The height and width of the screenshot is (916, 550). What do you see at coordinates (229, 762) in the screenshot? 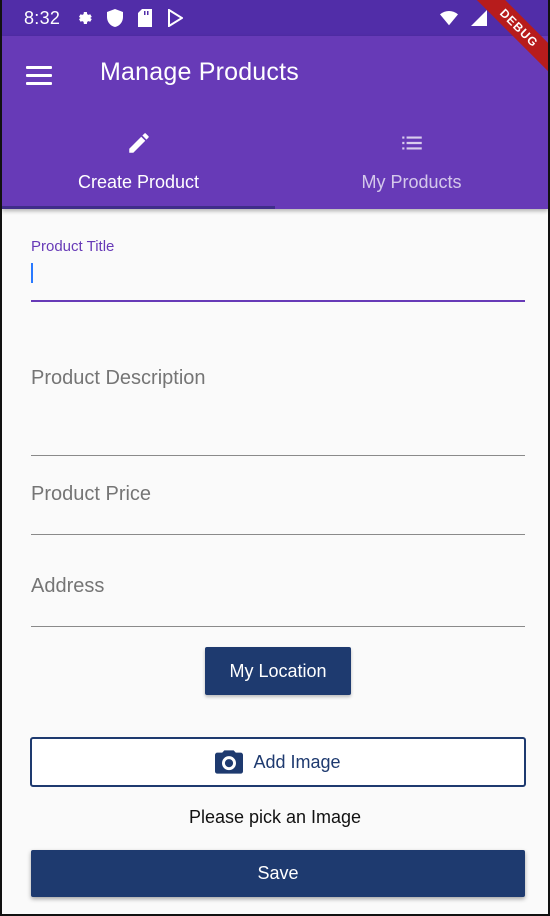
I see `camera-icon` at bounding box center [229, 762].